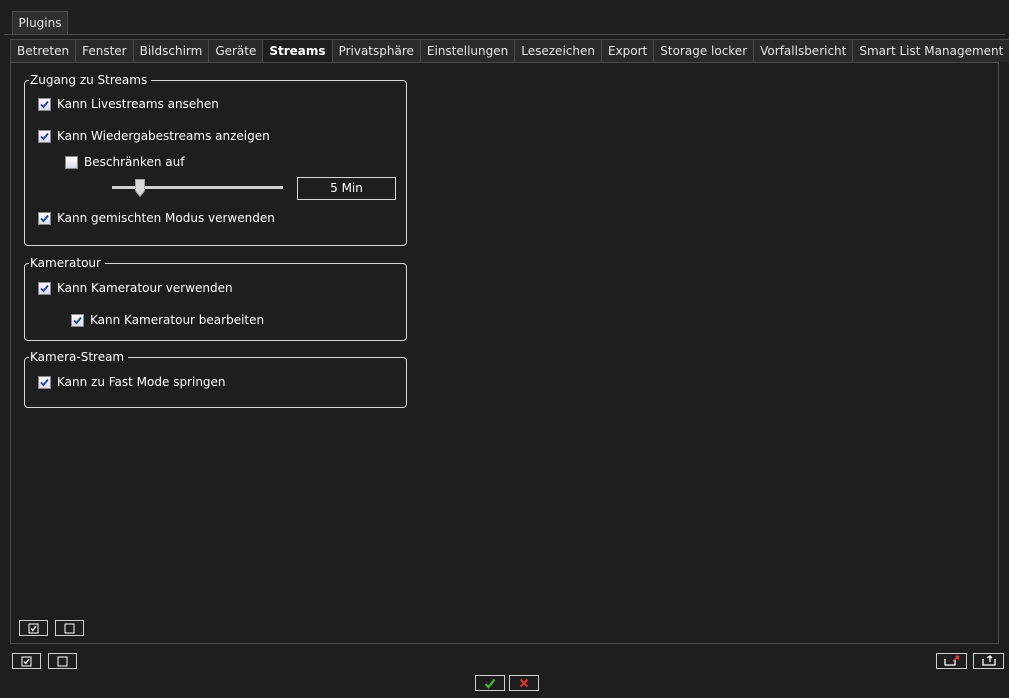 This screenshot has height=698, width=1009. I want to click on tab-divider, so click(504, 34).